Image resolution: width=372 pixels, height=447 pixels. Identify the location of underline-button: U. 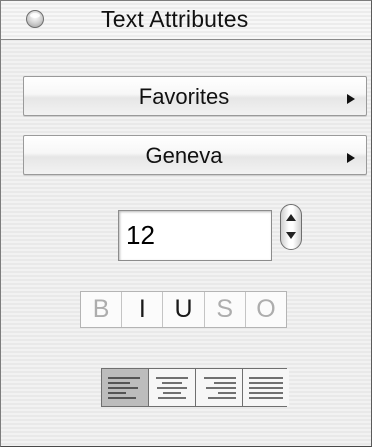
(184, 309).